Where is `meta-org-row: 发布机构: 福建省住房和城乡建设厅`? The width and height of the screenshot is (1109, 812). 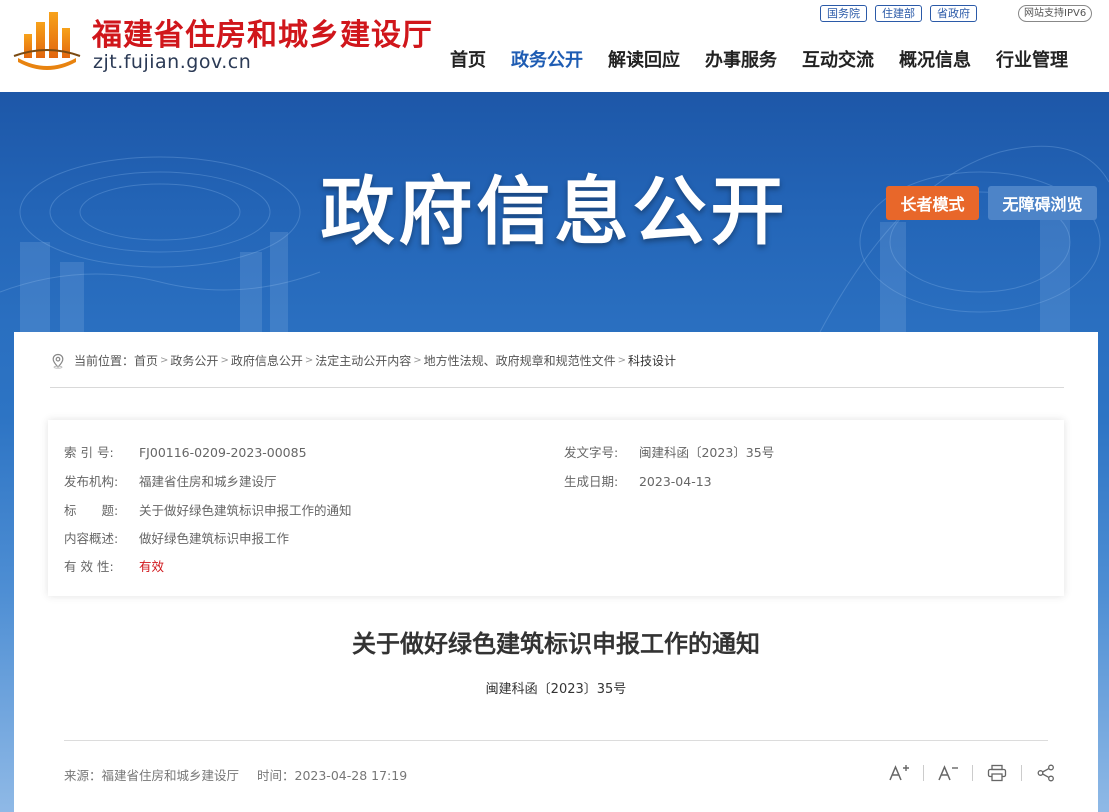 meta-org-row: 发布机构: 福建省住房和城乡建设厅 is located at coordinates (170, 480).